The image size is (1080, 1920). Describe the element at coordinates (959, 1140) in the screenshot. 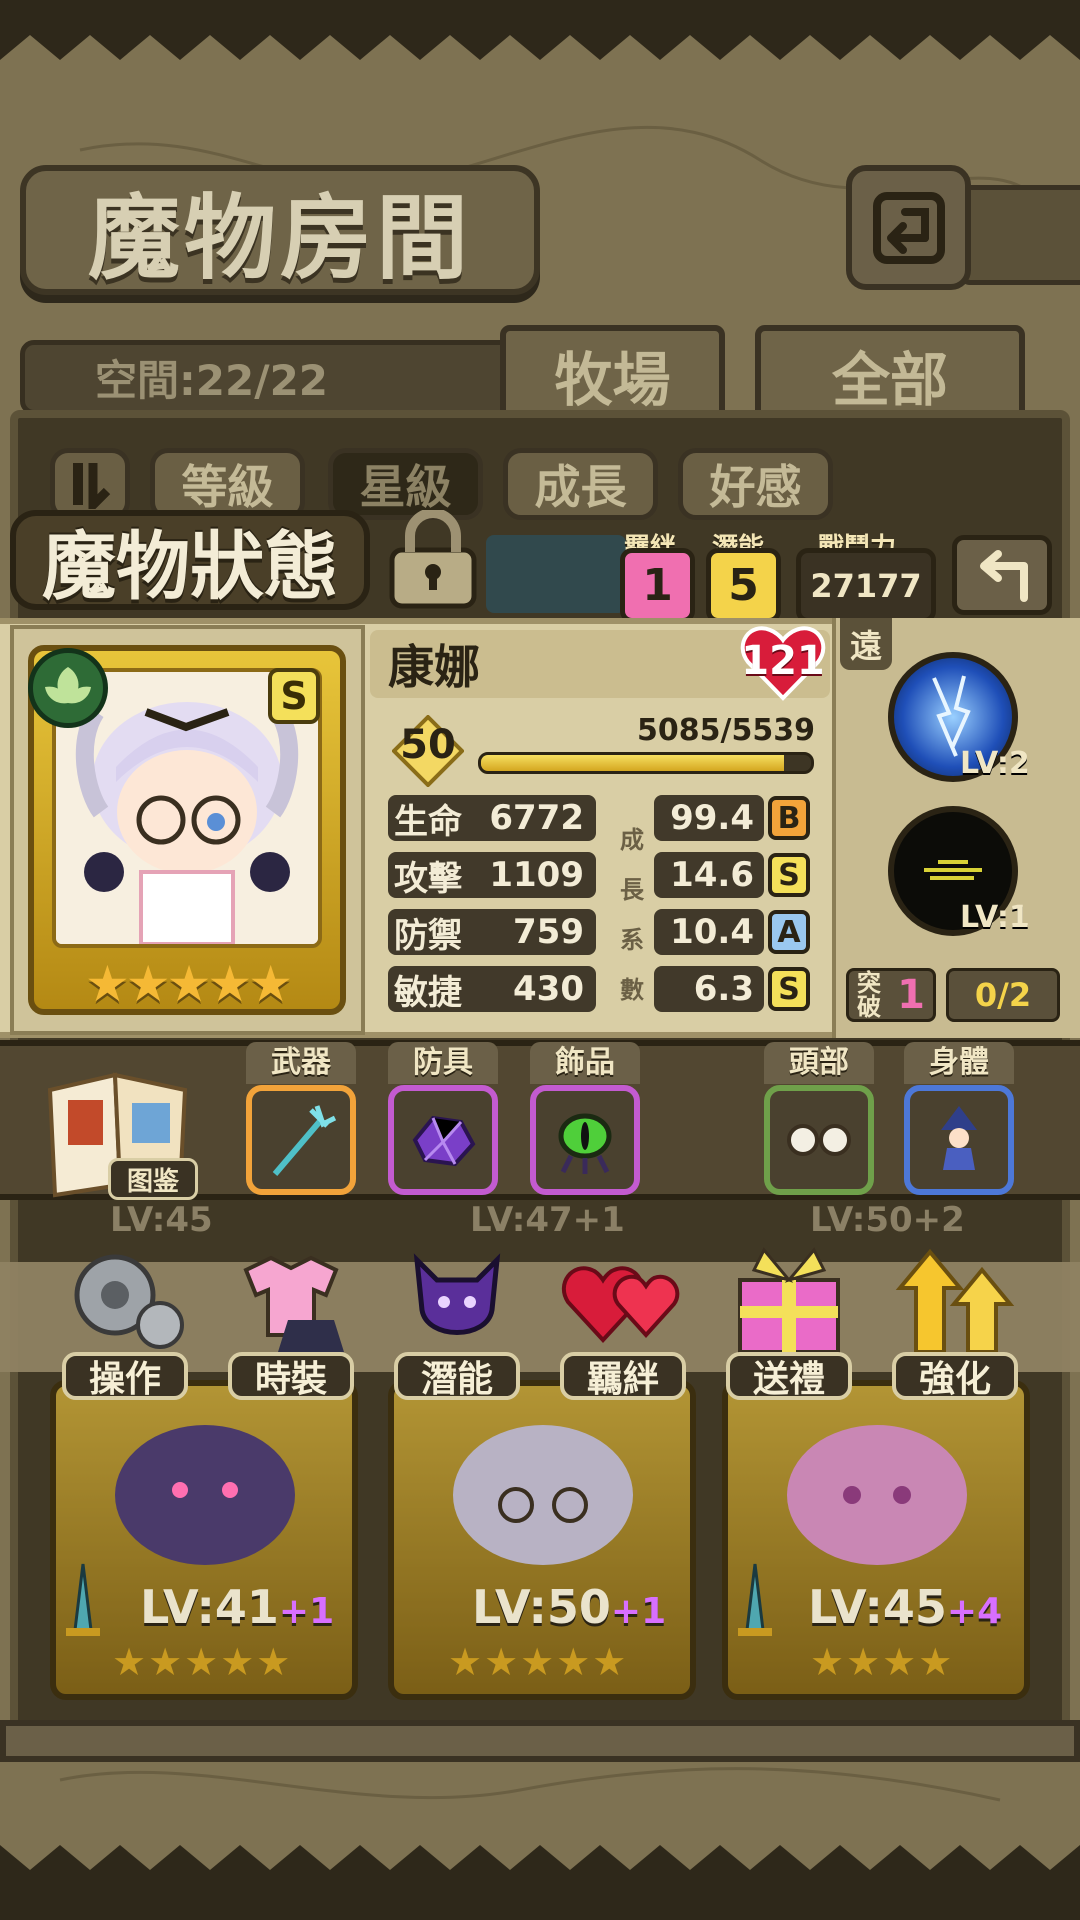

I see `equip-slot-body` at that location.